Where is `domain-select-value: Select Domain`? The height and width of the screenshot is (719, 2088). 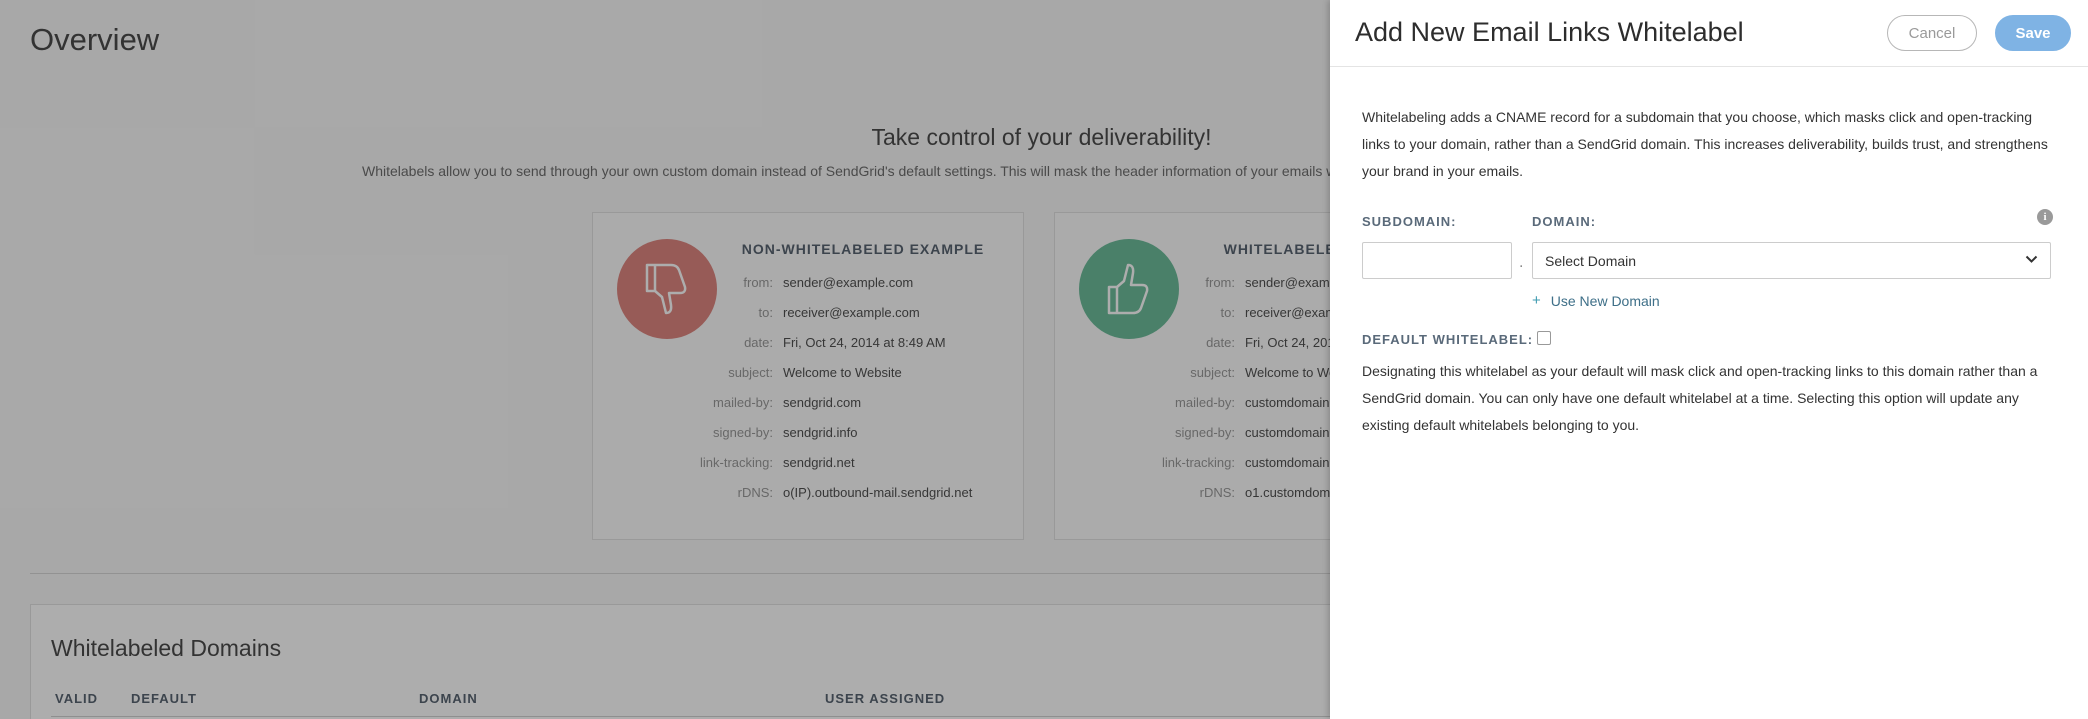
domain-select-value: Select Domain is located at coordinates (1591, 260).